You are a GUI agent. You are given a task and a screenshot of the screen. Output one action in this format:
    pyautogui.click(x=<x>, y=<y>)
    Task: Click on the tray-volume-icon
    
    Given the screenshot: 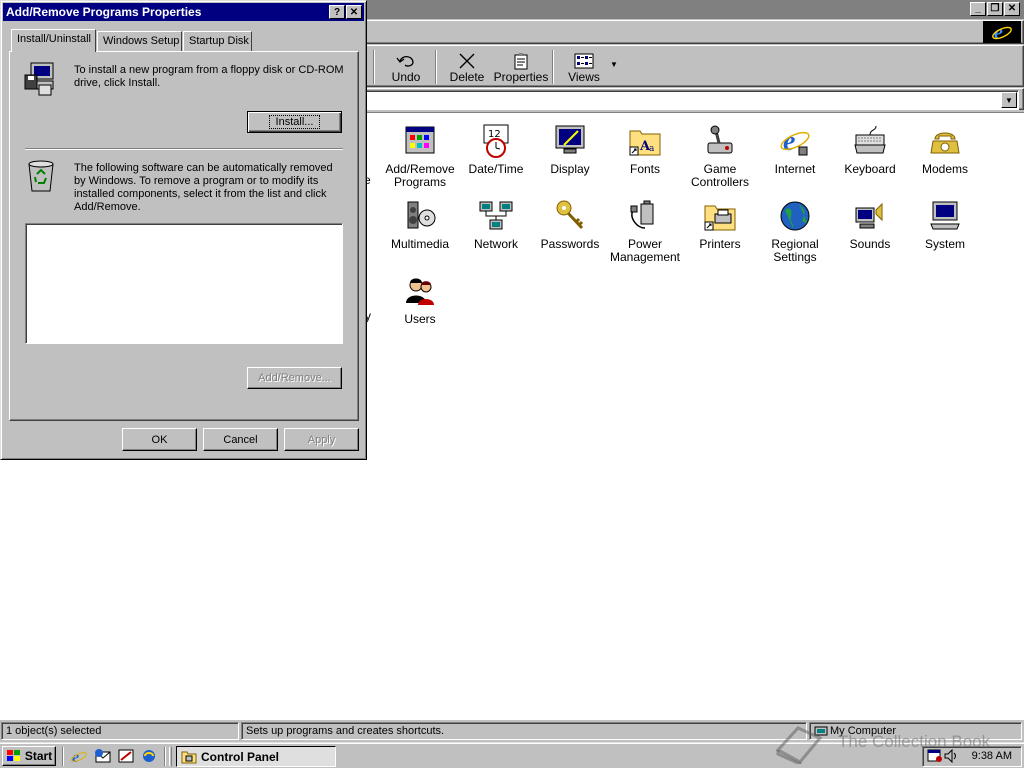 What is the action you would take?
    pyautogui.click(x=951, y=756)
    